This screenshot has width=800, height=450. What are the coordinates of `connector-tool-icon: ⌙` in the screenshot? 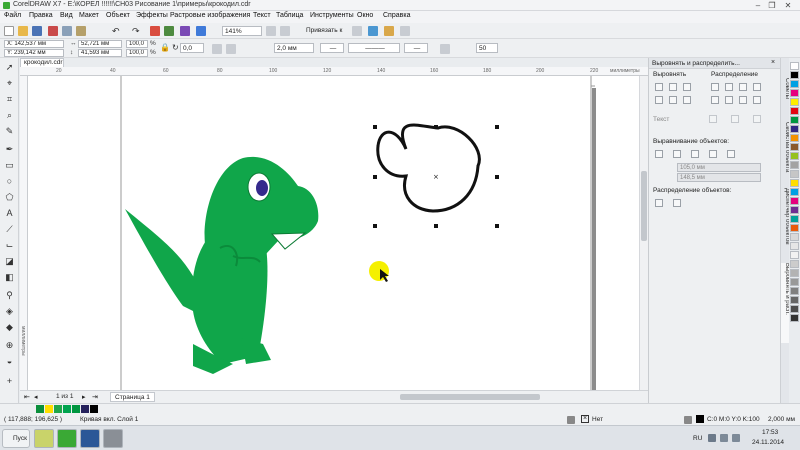 It's located at (9, 245).